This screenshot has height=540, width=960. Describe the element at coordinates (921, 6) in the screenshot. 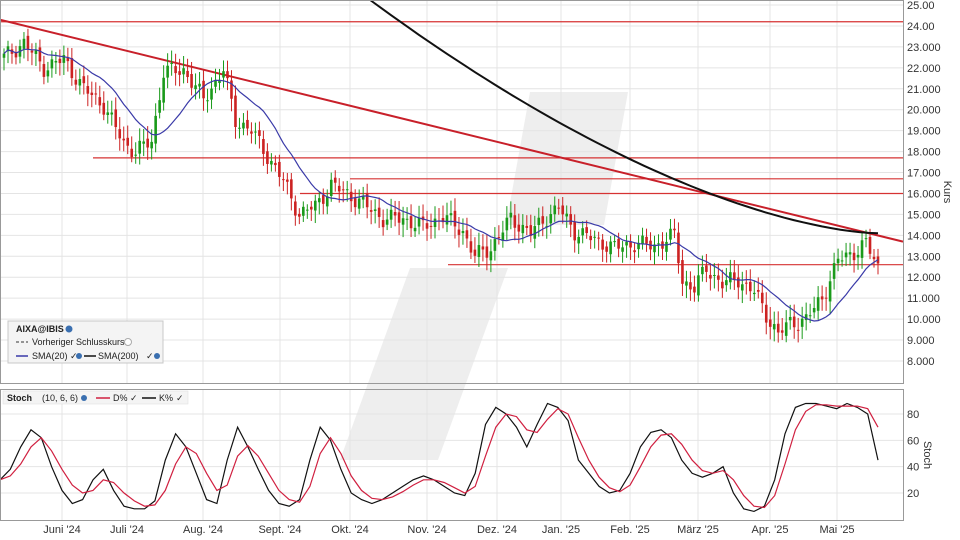

I see `price-tick-label: 25.00` at that location.